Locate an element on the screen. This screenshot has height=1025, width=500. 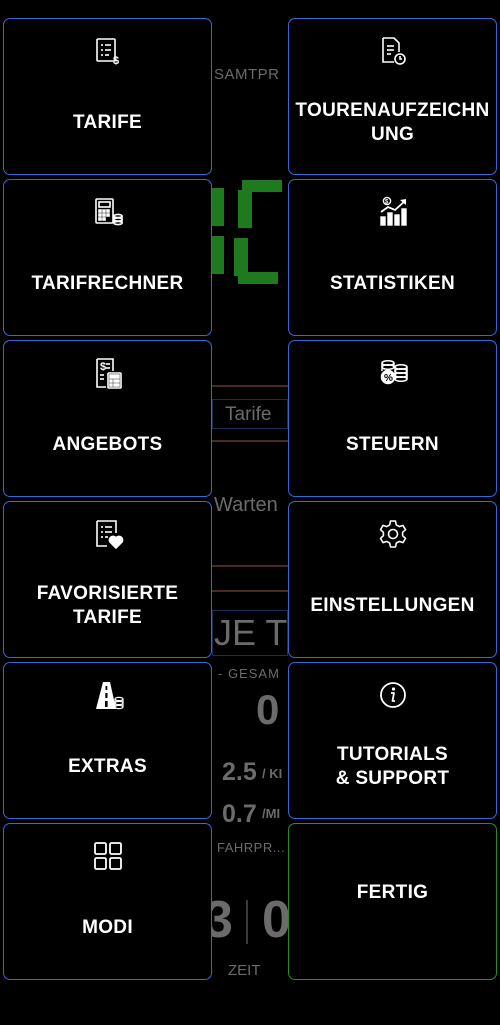
waiting-label: Warten is located at coordinates (246, 505).